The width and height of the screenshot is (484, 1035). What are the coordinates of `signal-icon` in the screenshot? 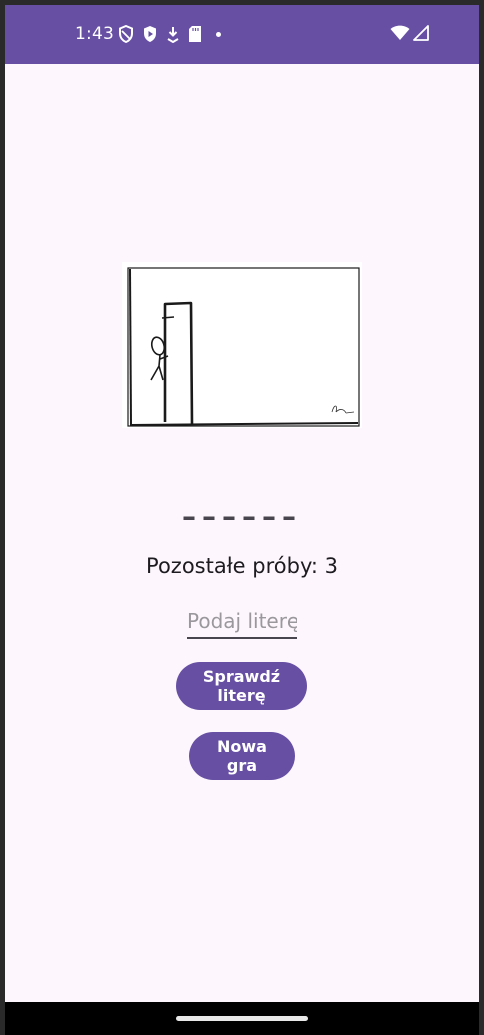 It's located at (421, 33).